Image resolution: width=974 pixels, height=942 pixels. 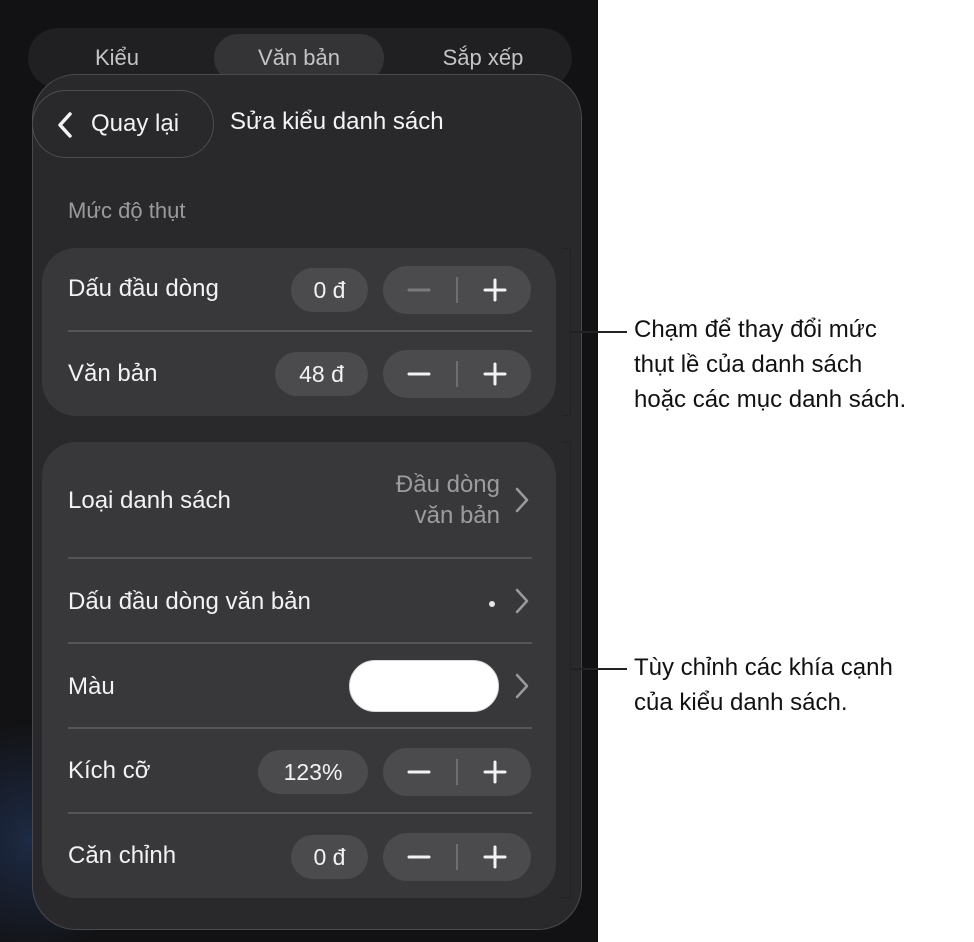 I want to click on bullet-indent-decrease-button, so click(x=419, y=290).